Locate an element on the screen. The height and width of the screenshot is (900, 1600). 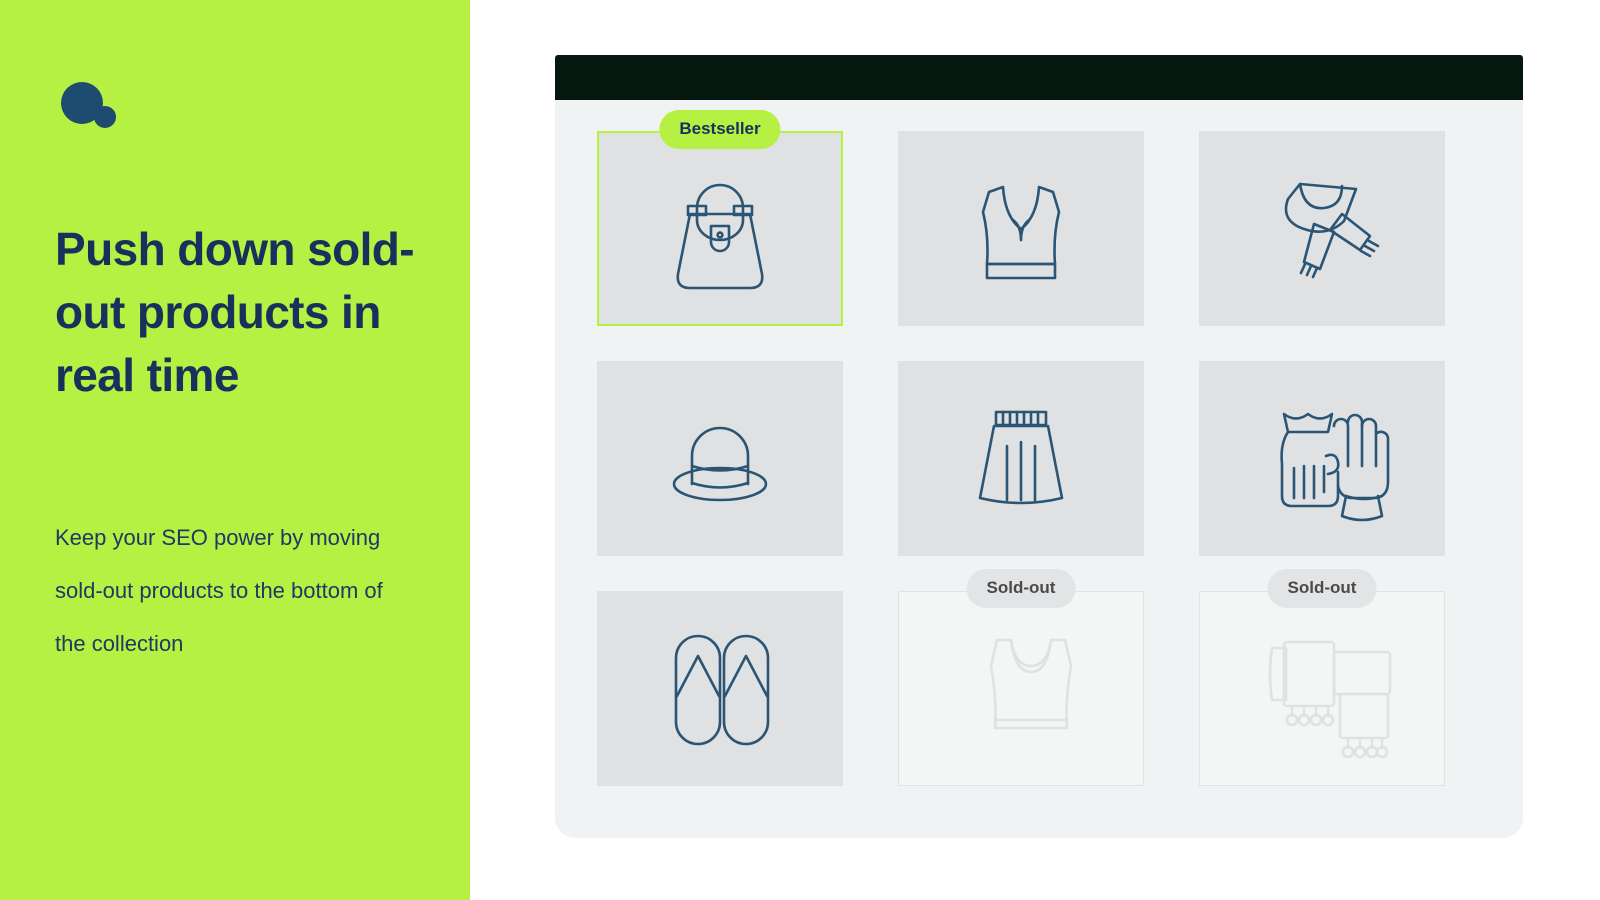
status-badge-bestseller: Bestseller is located at coordinates (720, 129).